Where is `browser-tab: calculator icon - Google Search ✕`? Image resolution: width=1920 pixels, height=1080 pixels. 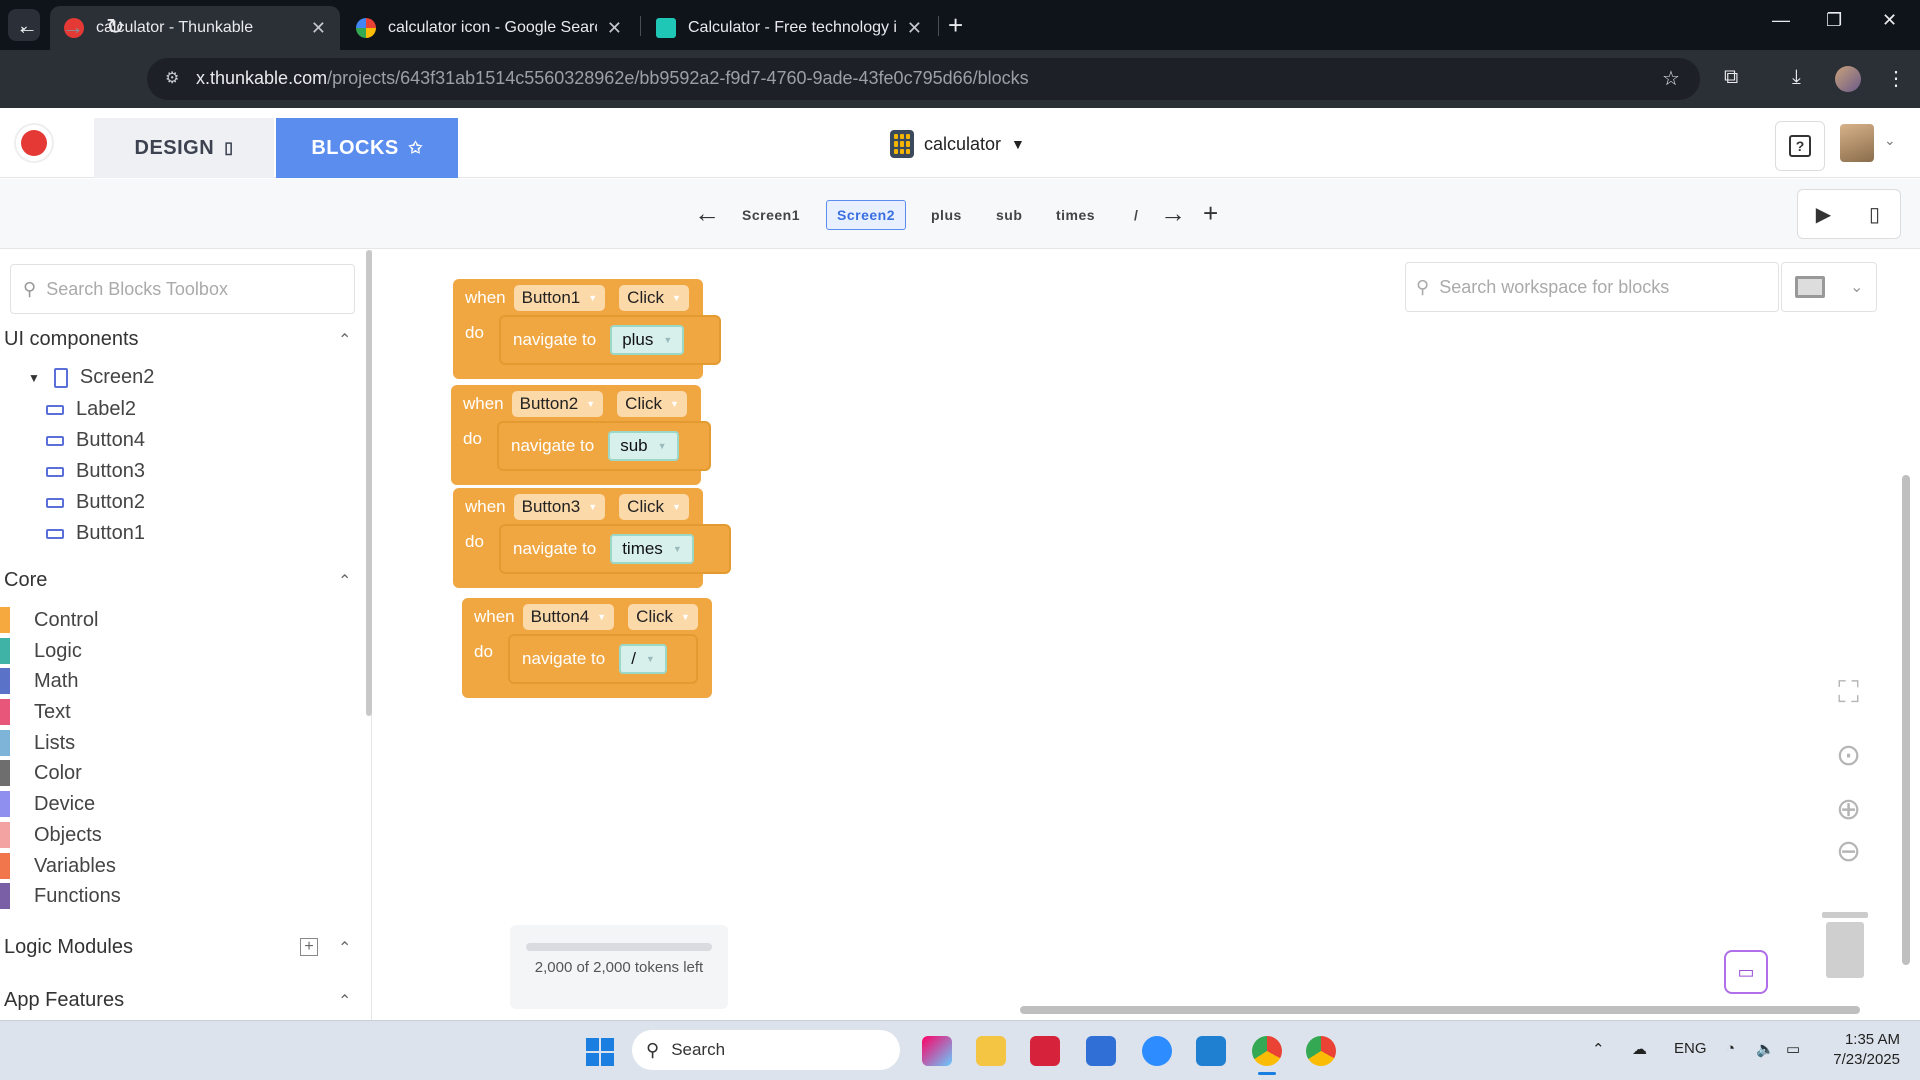 browser-tab: calculator icon - Google Search ✕ is located at coordinates (489, 28).